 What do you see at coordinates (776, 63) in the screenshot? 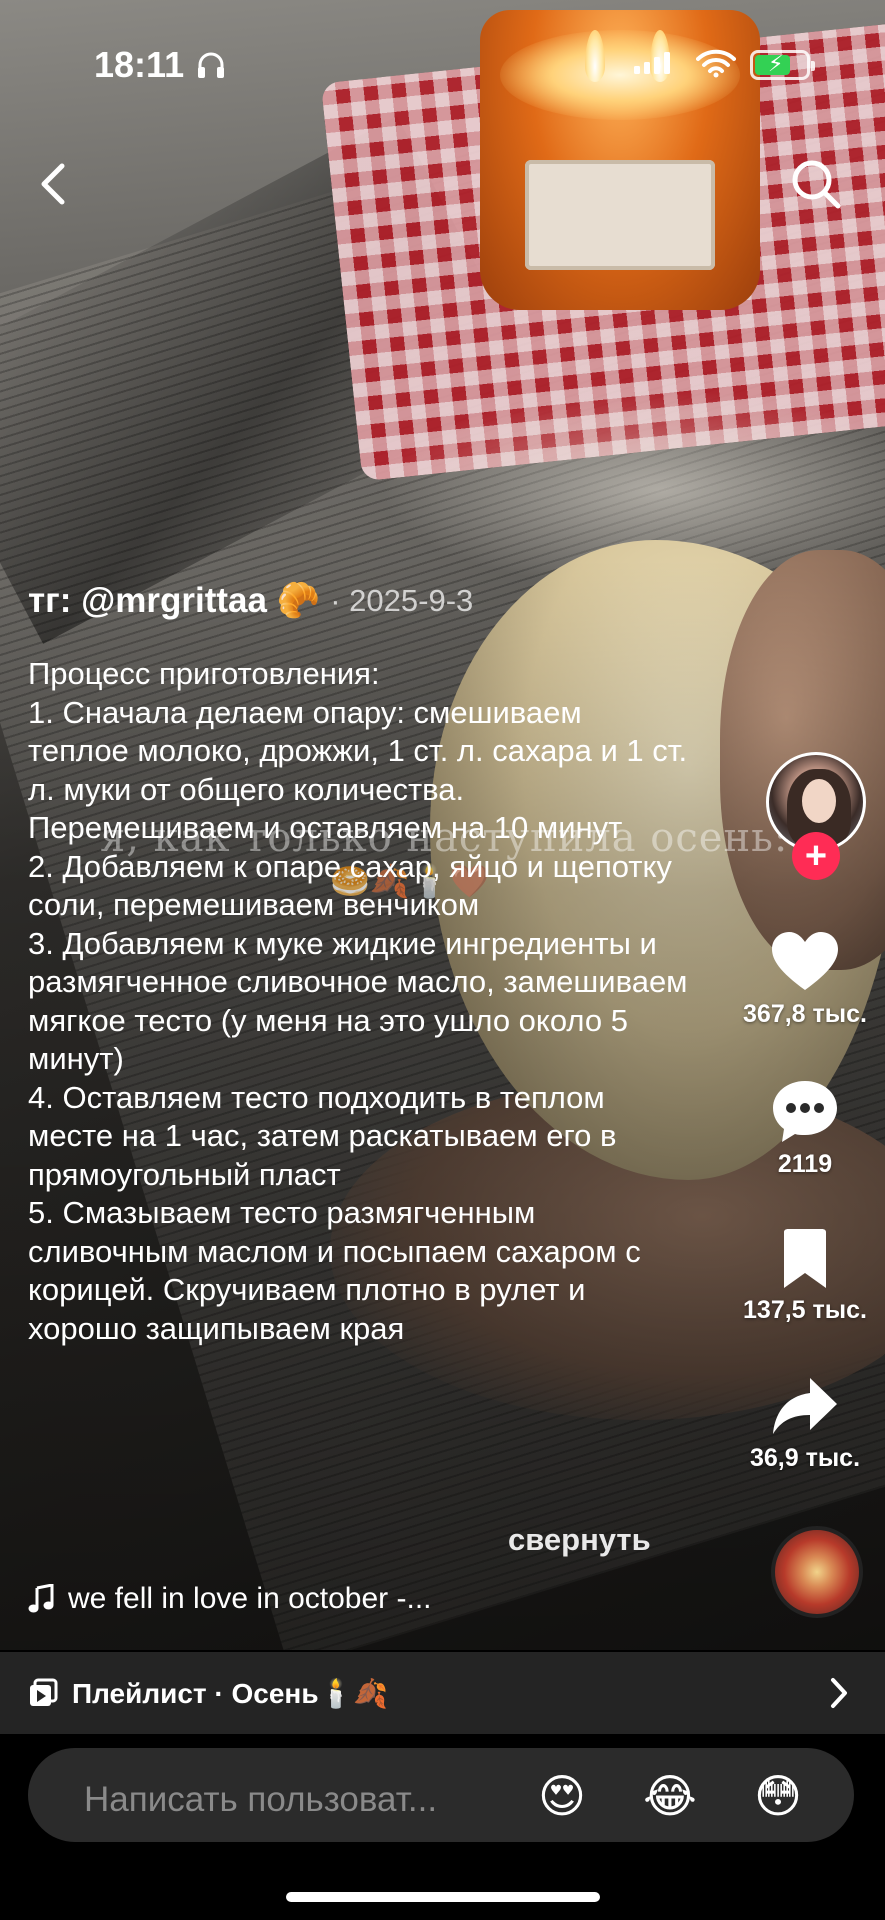
I see `bolt-icon: ⚡` at bounding box center [776, 63].